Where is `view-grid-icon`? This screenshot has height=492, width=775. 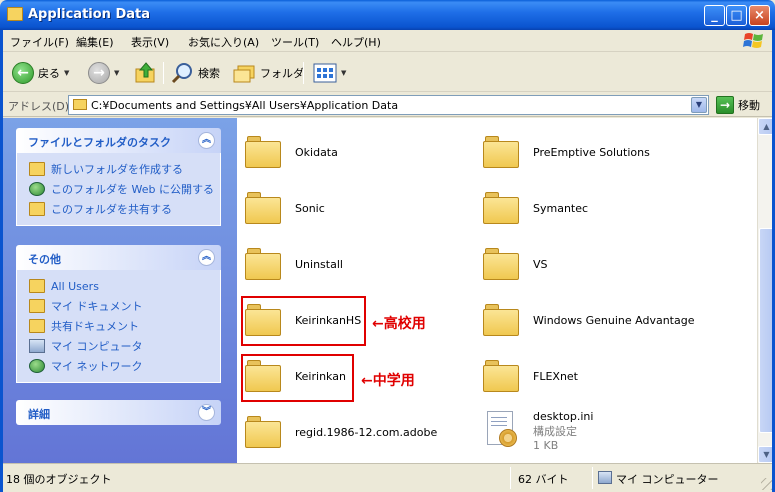
view-grid-icon is located at coordinates (325, 73).